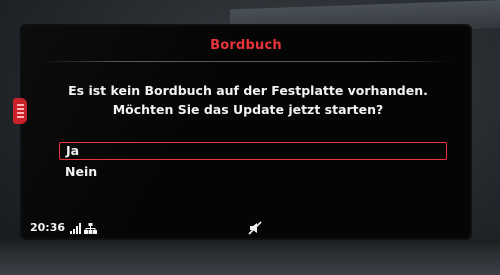  What do you see at coordinates (73, 150) in the screenshot?
I see `option-ja-label: Ja` at bounding box center [73, 150].